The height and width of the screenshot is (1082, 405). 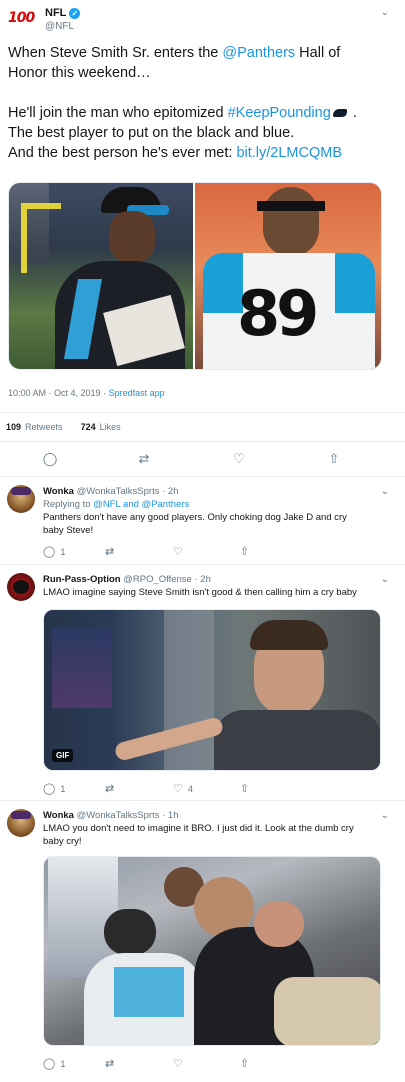 What do you see at coordinates (339, 113) in the screenshot?
I see `panthers-emoji-icon` at bounding box center [339, 113].